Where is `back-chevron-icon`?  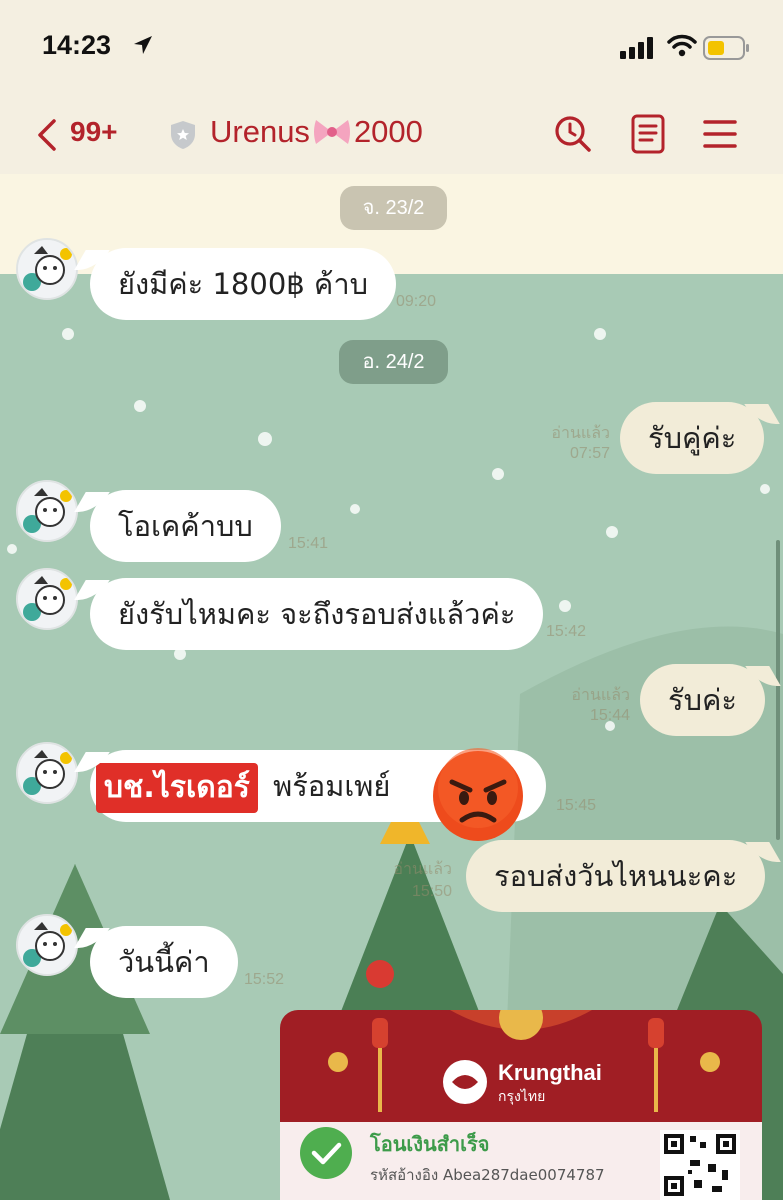 back-chevron-icon is located at coordinates (47, 135).